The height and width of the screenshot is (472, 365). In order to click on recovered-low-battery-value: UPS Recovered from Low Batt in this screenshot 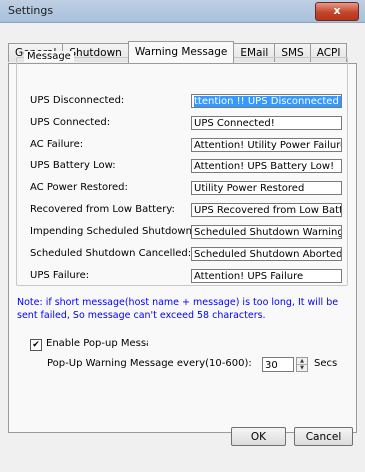, I will do `click(268, 210)`.